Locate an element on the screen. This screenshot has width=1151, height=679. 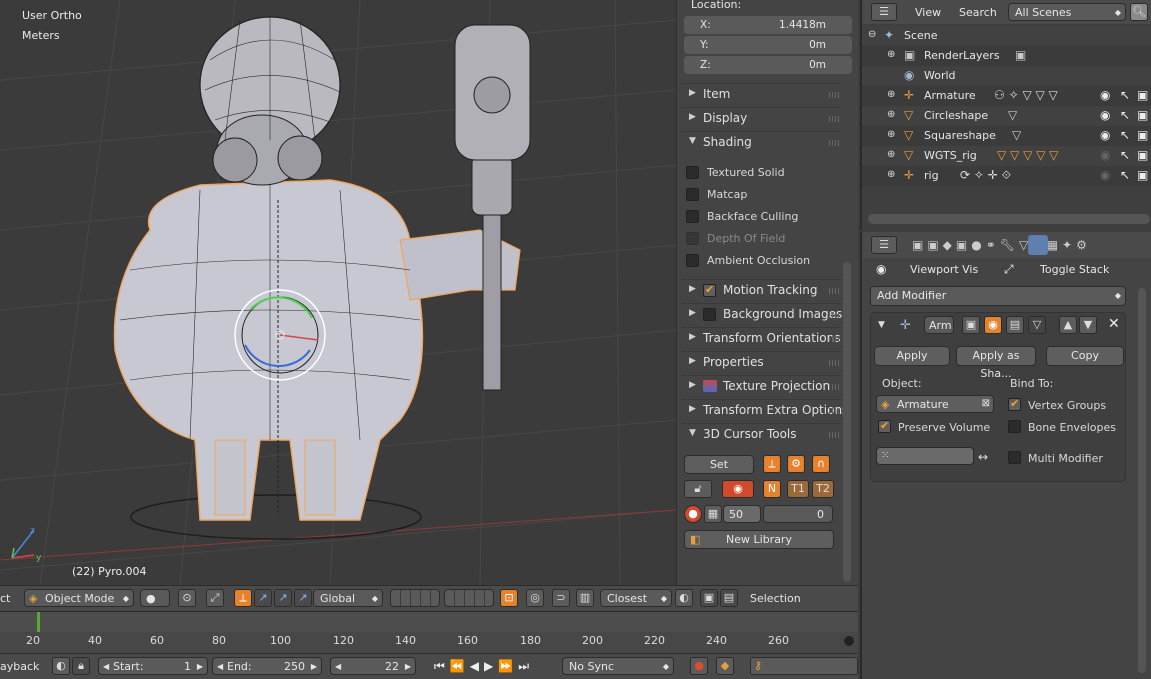
editmode-toggle-icon: ▤ is located at coordinates (1015, 325).